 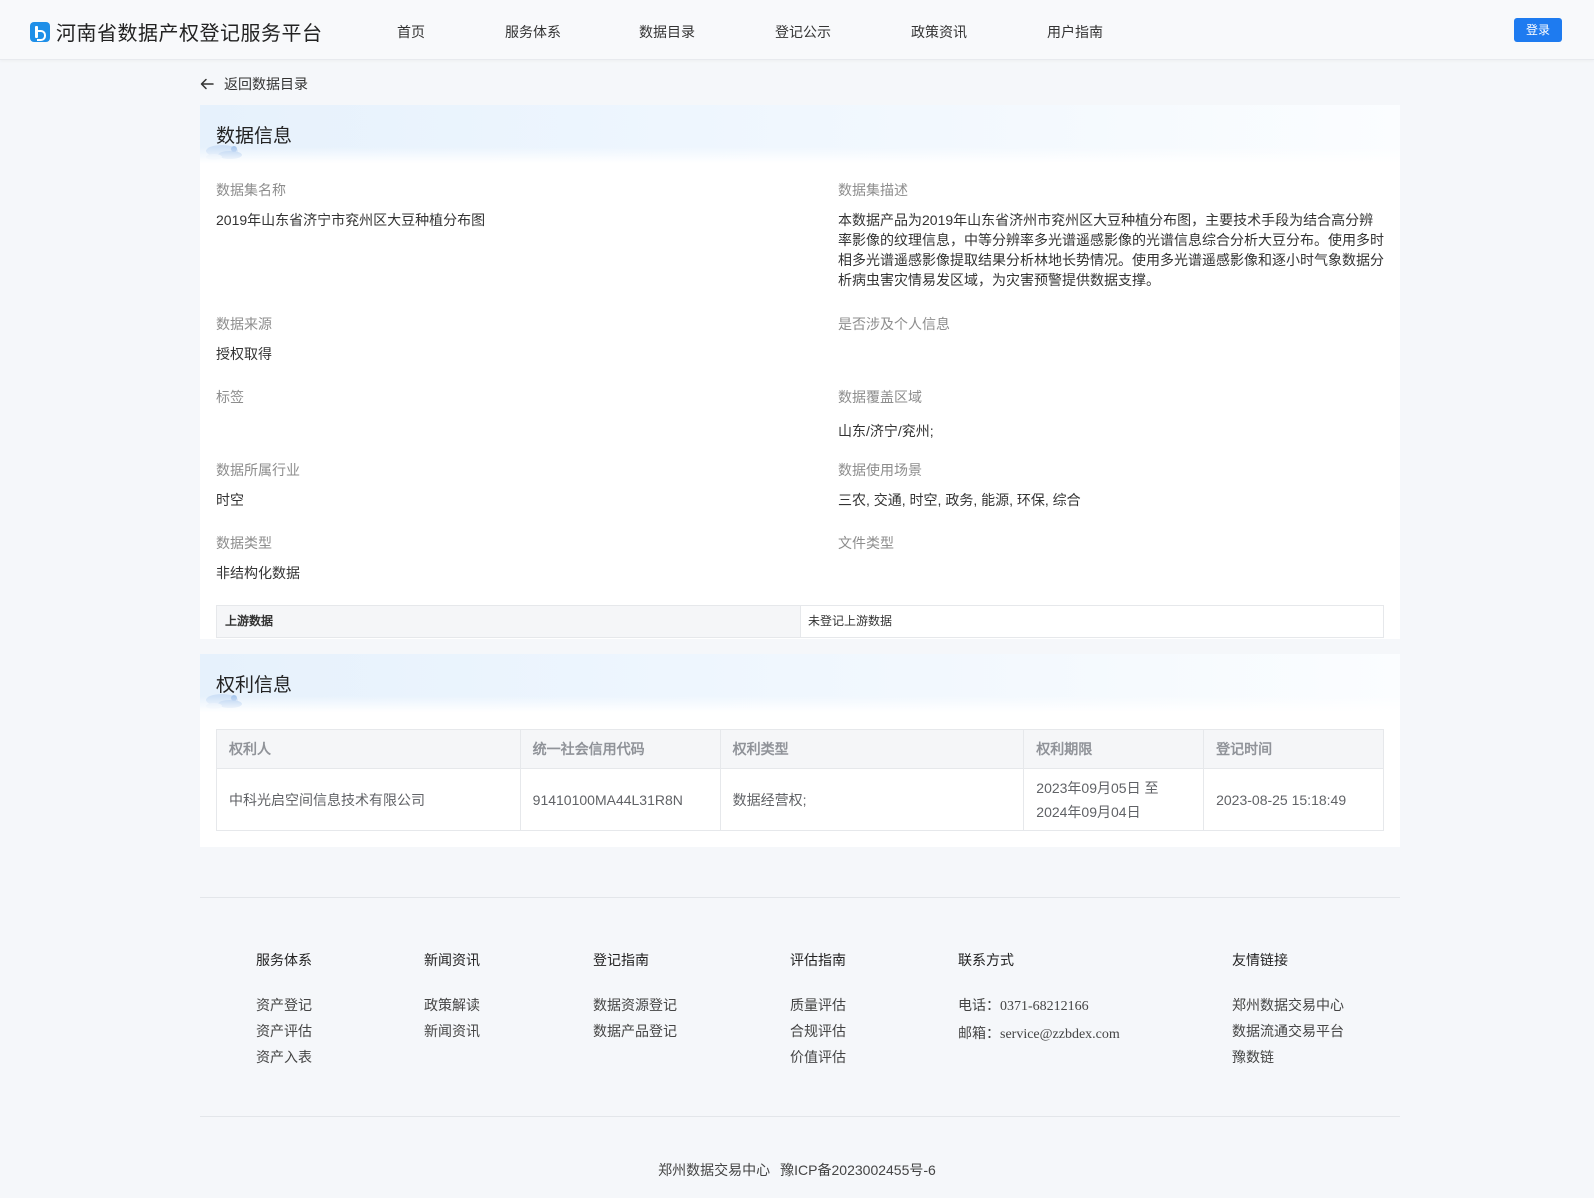 What do you see at coordinates (1088, 811) in the screenshot?
I see `period-end: 2024年09月04日` at bounding box center [1088, 811].